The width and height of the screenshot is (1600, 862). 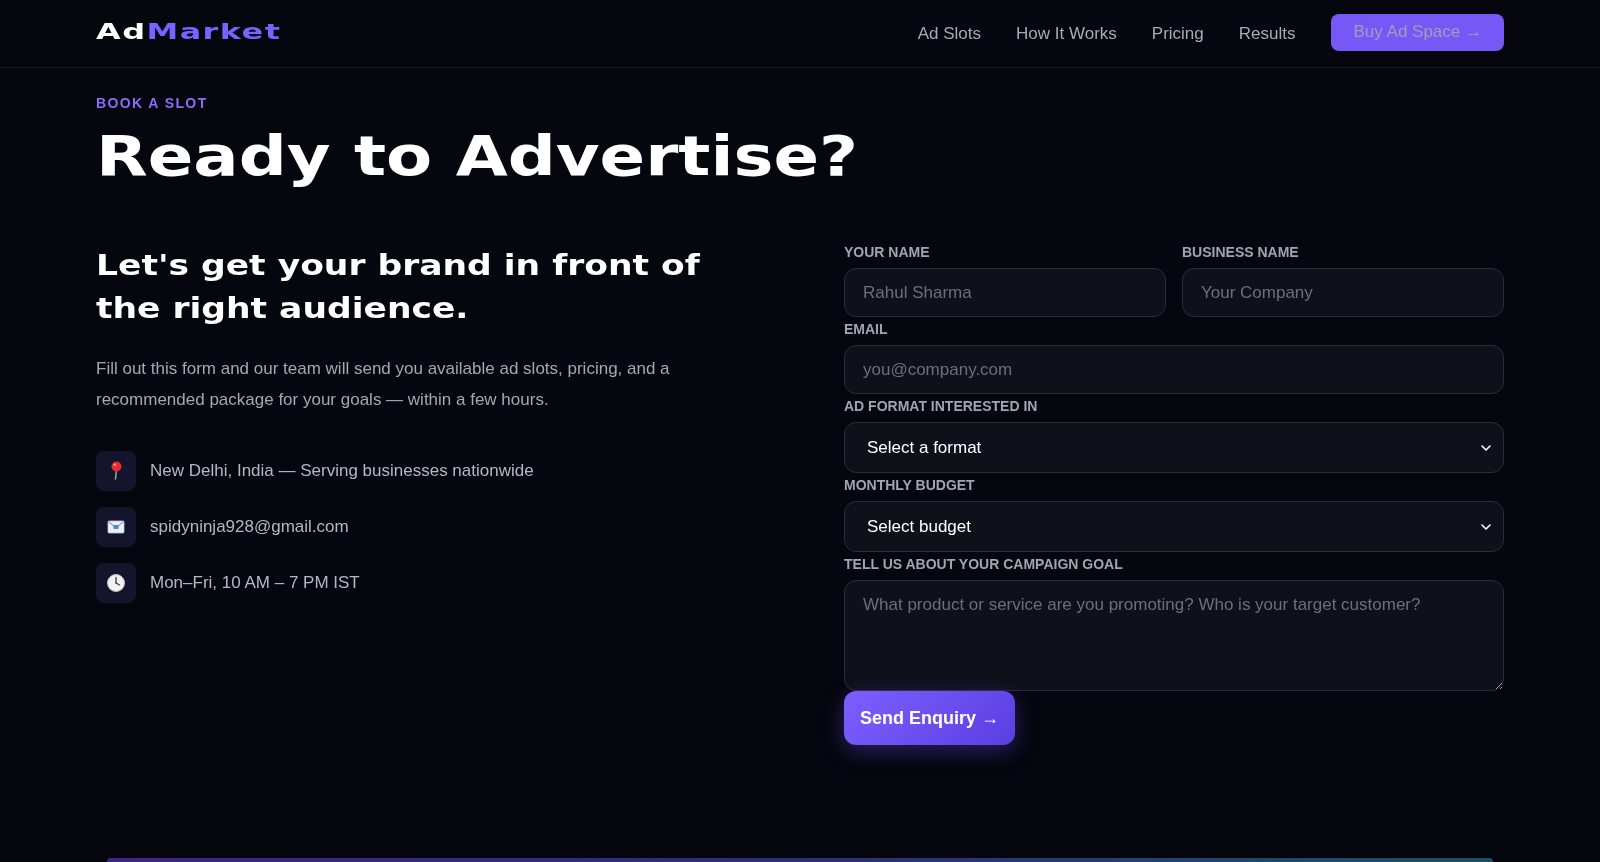 What do you see at coordinates (249, 527) in the screenshot?
I see `contact-detail: spidyninja928@gmail.com` at bounding box center [249, 527].